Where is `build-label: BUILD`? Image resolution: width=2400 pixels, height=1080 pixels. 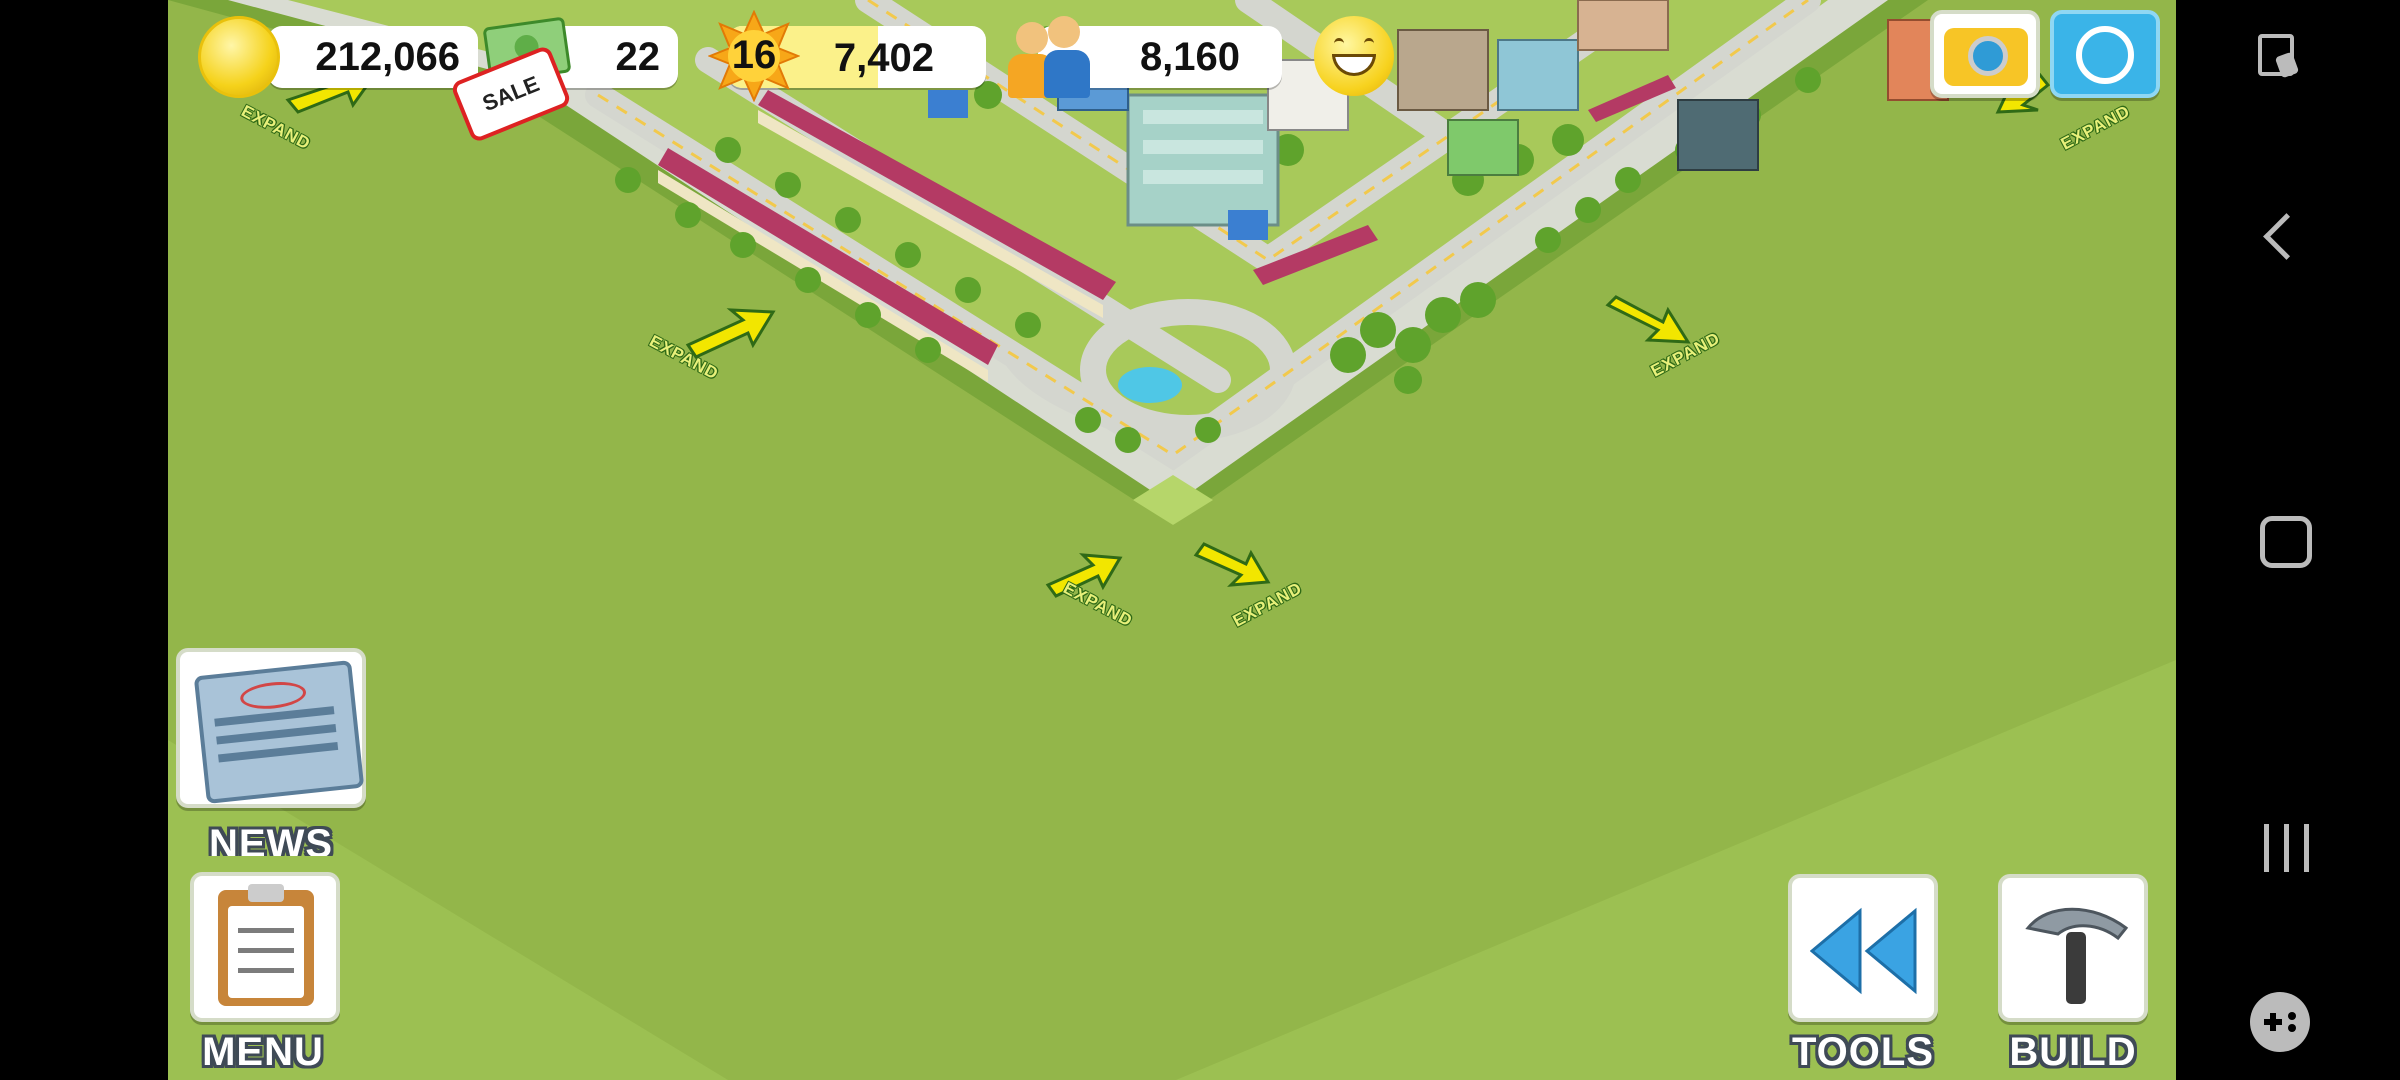 build-label: BUILD is located at coordinates (2073, 1052).